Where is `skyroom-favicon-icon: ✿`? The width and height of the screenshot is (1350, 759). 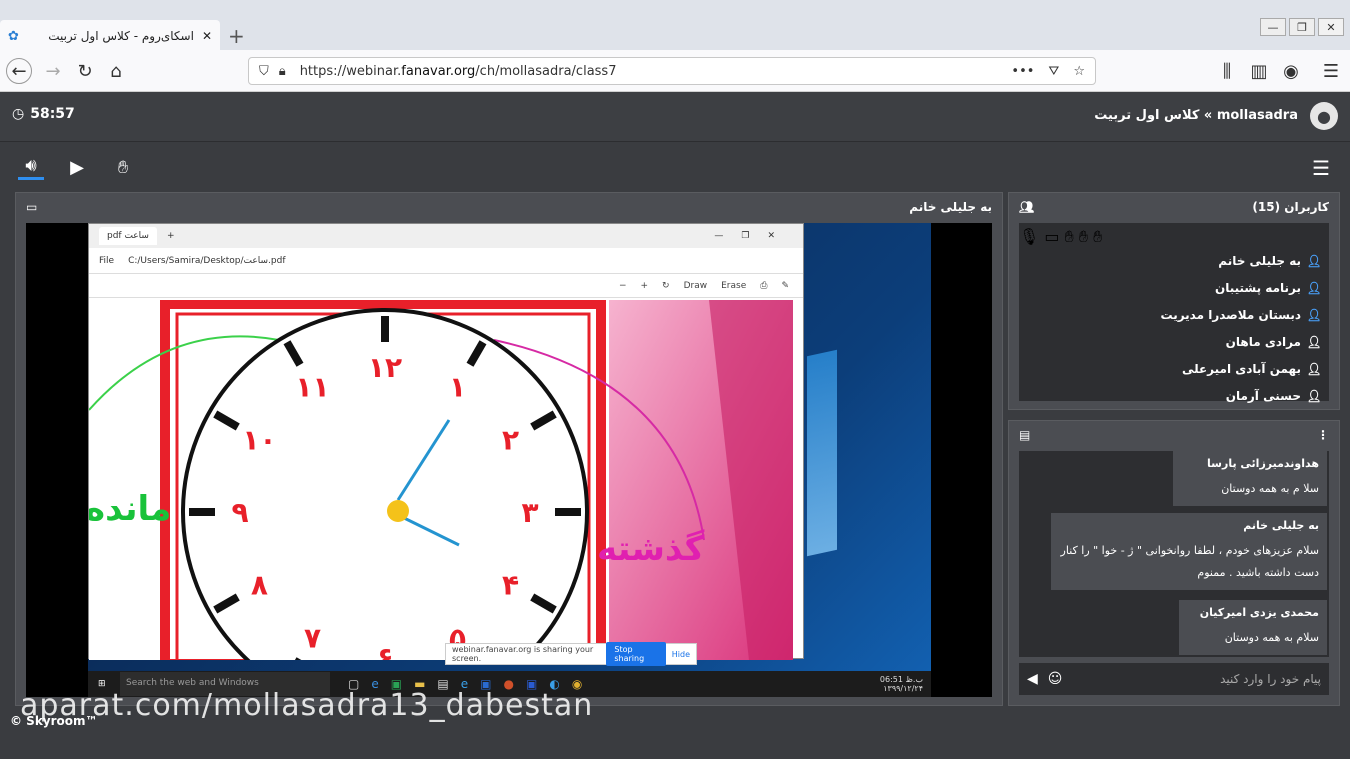
skyroom-favicon-icon: ✿ is located at coordinates (13, 36).